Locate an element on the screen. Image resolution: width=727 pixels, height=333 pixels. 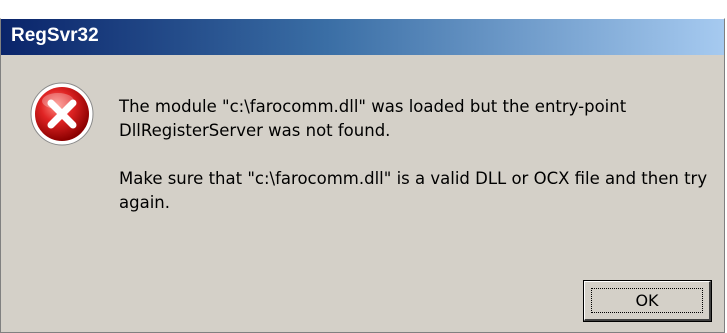
ok-button: OK is located at coordinates (647, 301).